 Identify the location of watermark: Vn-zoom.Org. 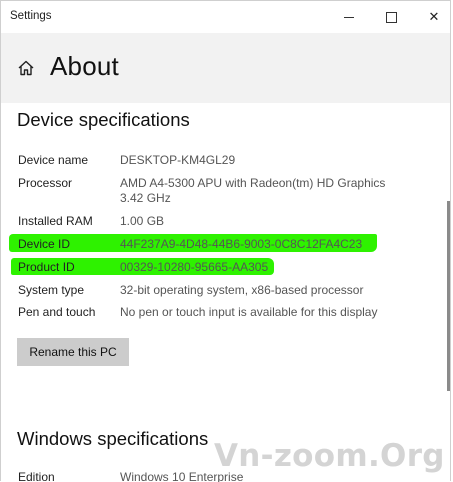
(329, 456).